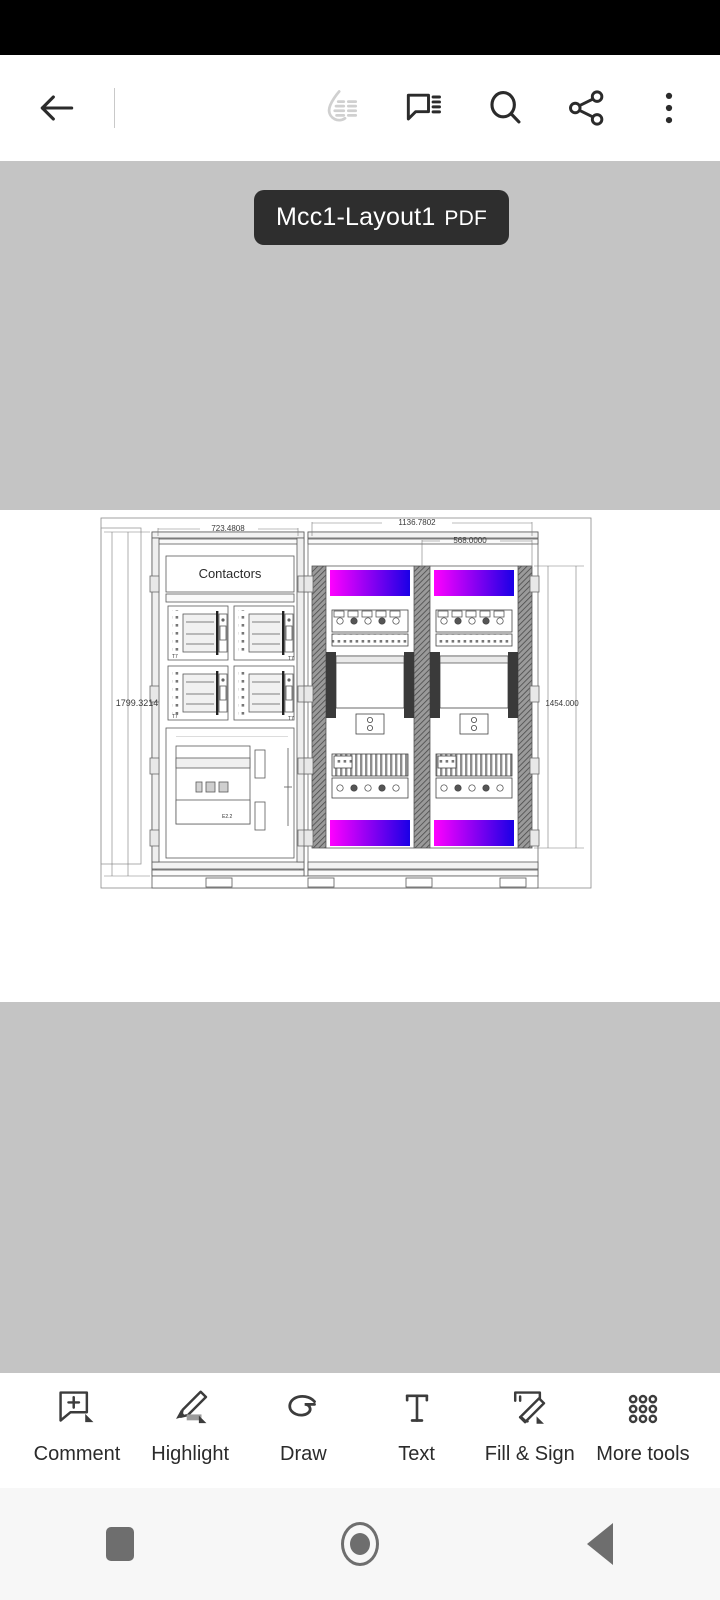 The width and height of the screenshot is (720, 1600). I want to click on recents-button, so click(120, 1544).